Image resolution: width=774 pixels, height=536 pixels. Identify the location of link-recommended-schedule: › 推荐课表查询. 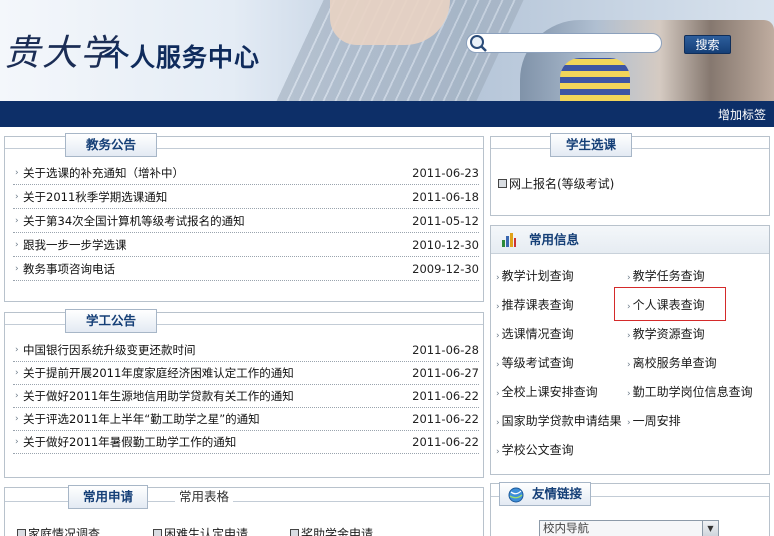
(535, 305).